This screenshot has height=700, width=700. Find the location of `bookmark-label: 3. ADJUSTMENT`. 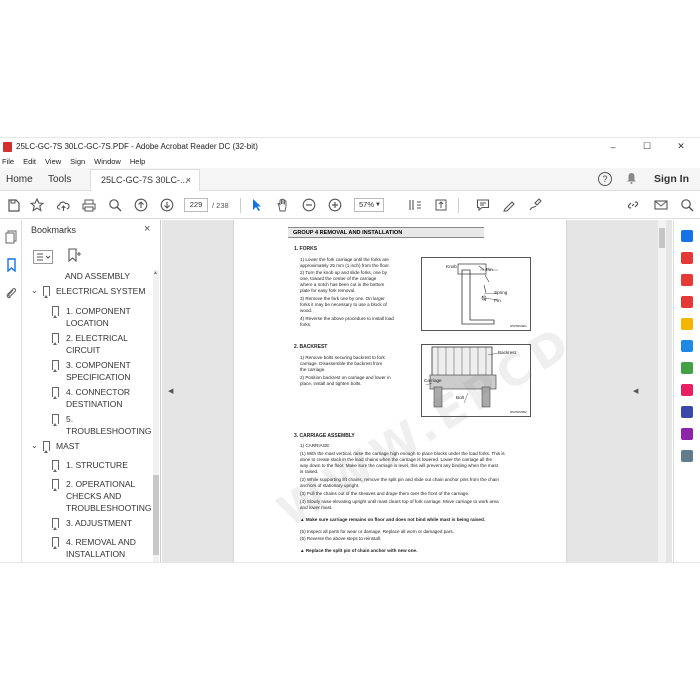

bookmark-label: 3. ADJUSTMENT is located at coordinates (99, 523).